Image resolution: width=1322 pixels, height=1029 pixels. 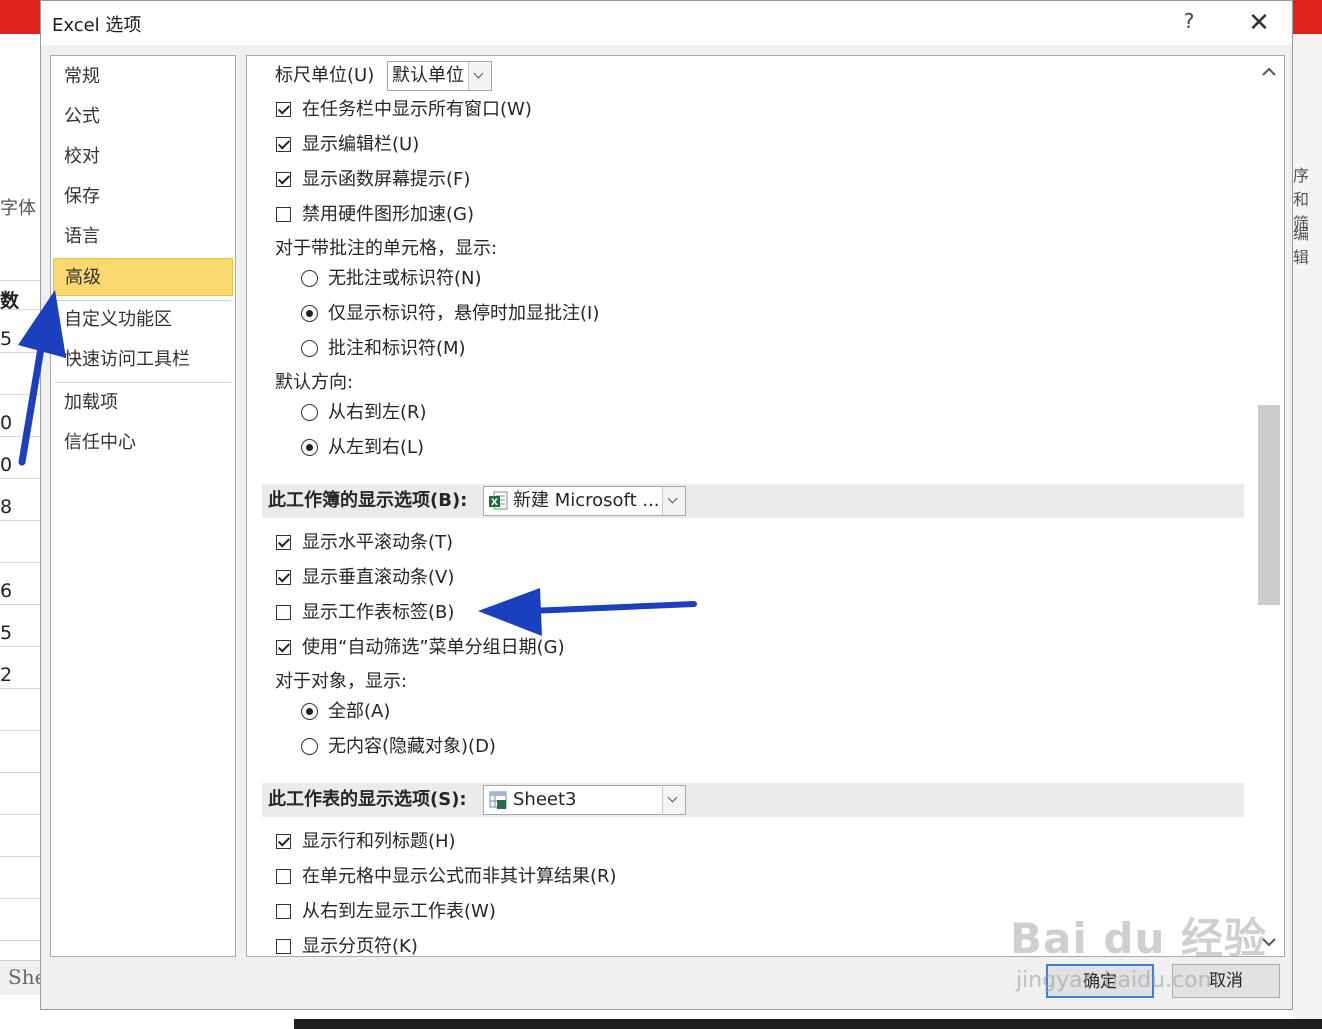 I want to click on row-col-headers-checkbox, so click(x=283, y=841).